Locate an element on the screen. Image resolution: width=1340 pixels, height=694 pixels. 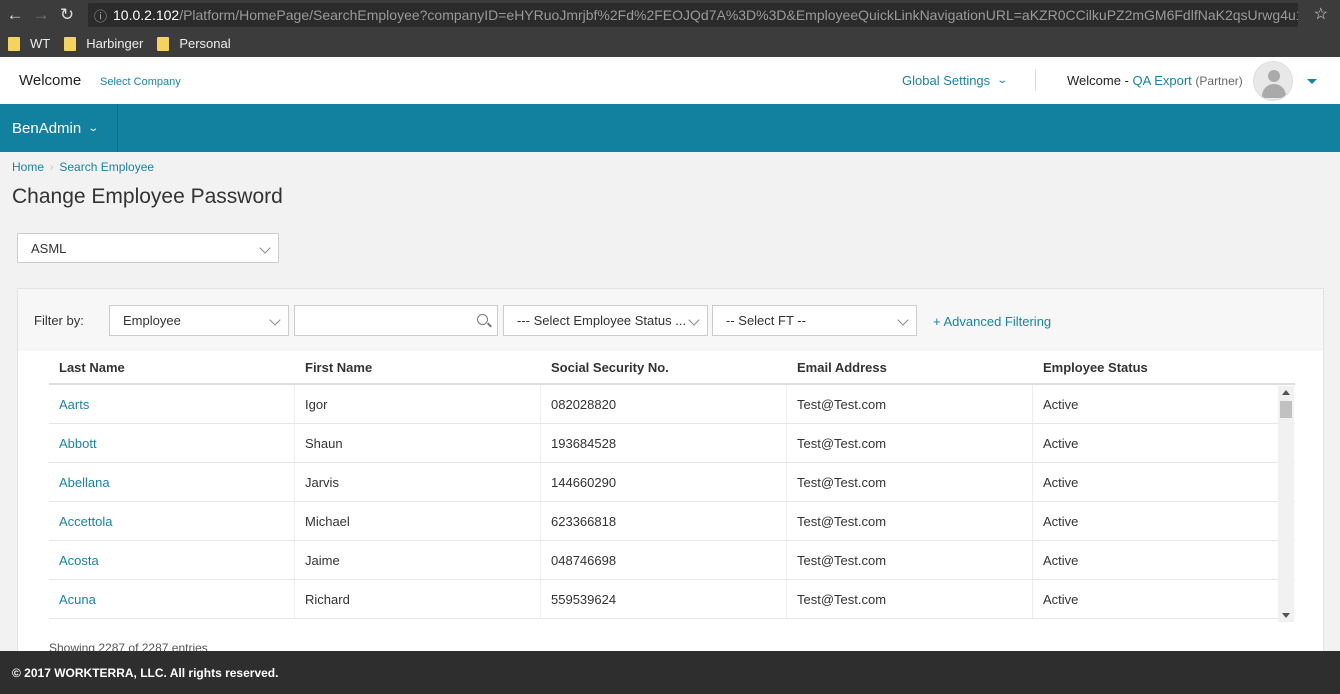
welcome-user-label: Welcome - is located at coordinates (1098, 80).